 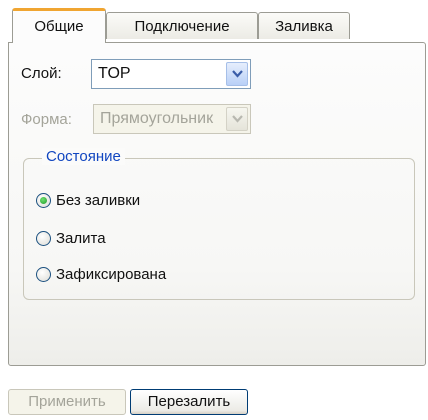 I want to click on radio-selected-icon, so click(x=43, y=200).